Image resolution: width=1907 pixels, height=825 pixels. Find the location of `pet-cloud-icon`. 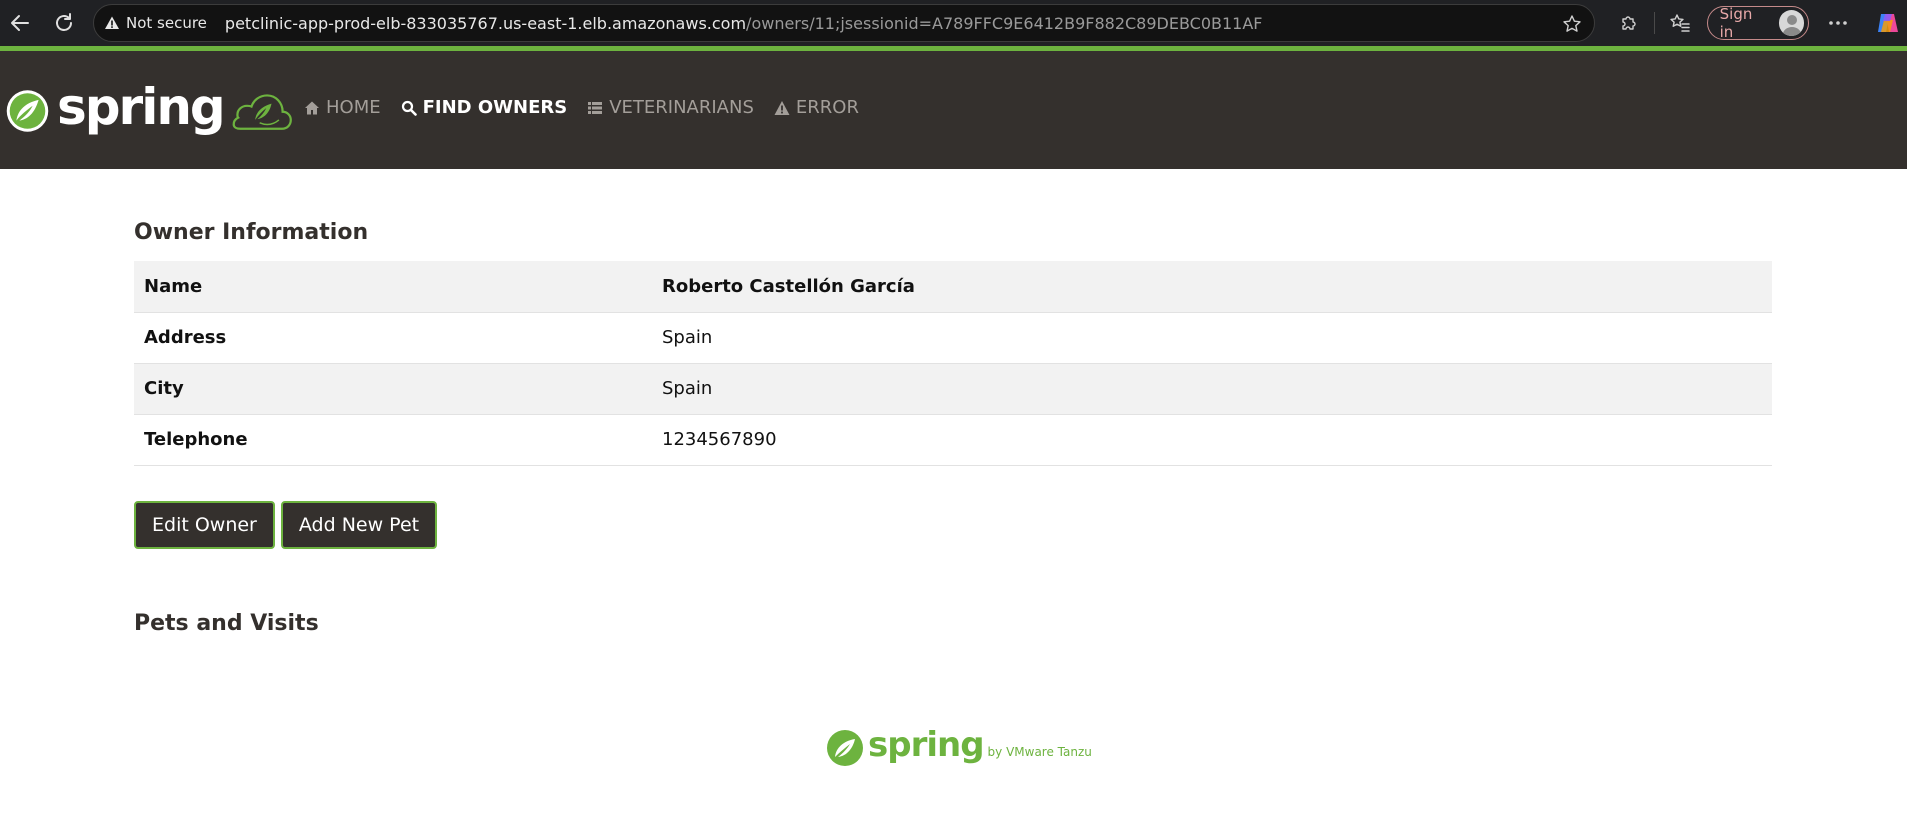

pet-cloud-icon is located at coordinates (262, 112).